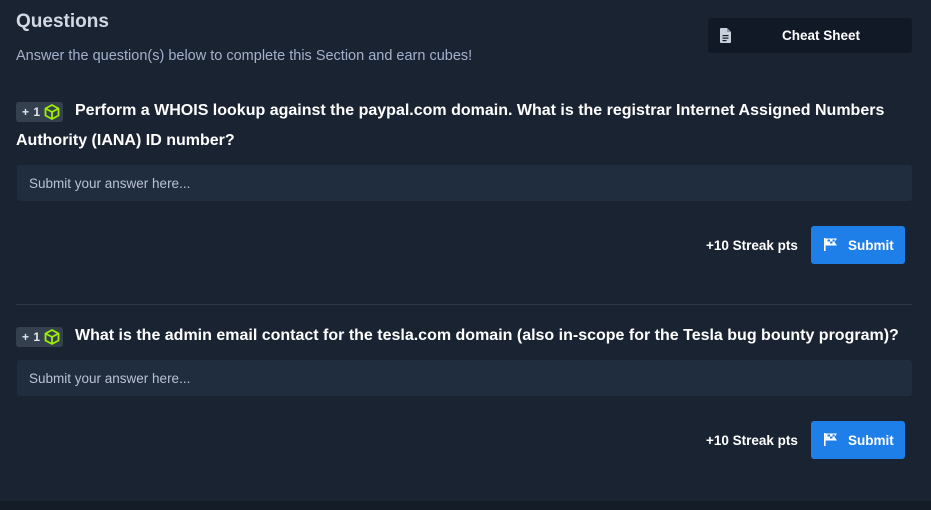 The width and height of the screenshot is (931, 510). I want to click on page-title: Questions, so click(62, 21).